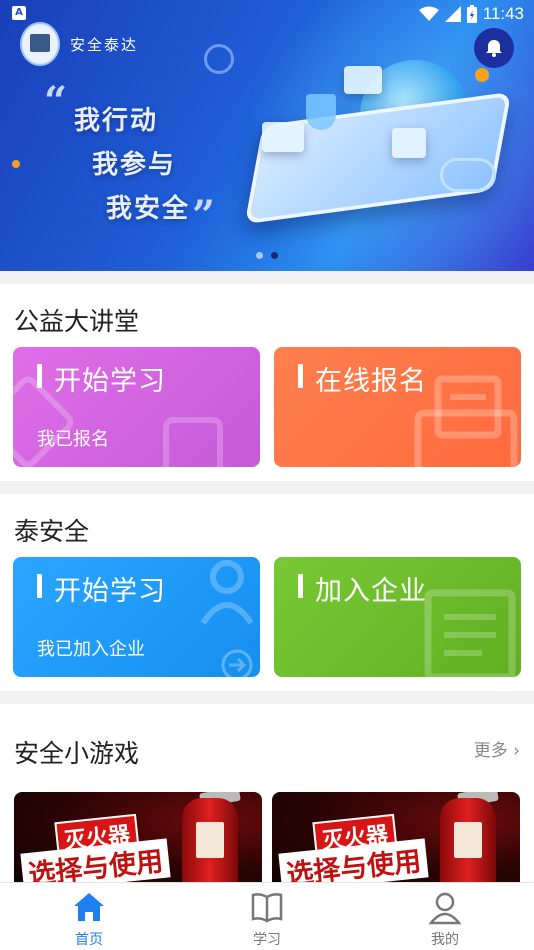  I want to click on document-icon, so click(470, 633).